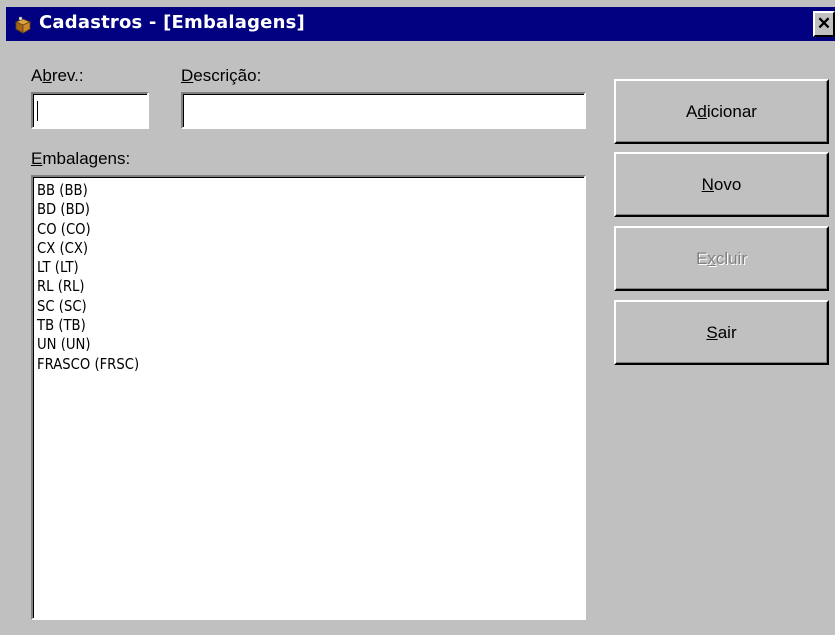 Image resolution: width=835 pixels, height=635 pixels. I want to click on descricao-input, so click(383, 110).